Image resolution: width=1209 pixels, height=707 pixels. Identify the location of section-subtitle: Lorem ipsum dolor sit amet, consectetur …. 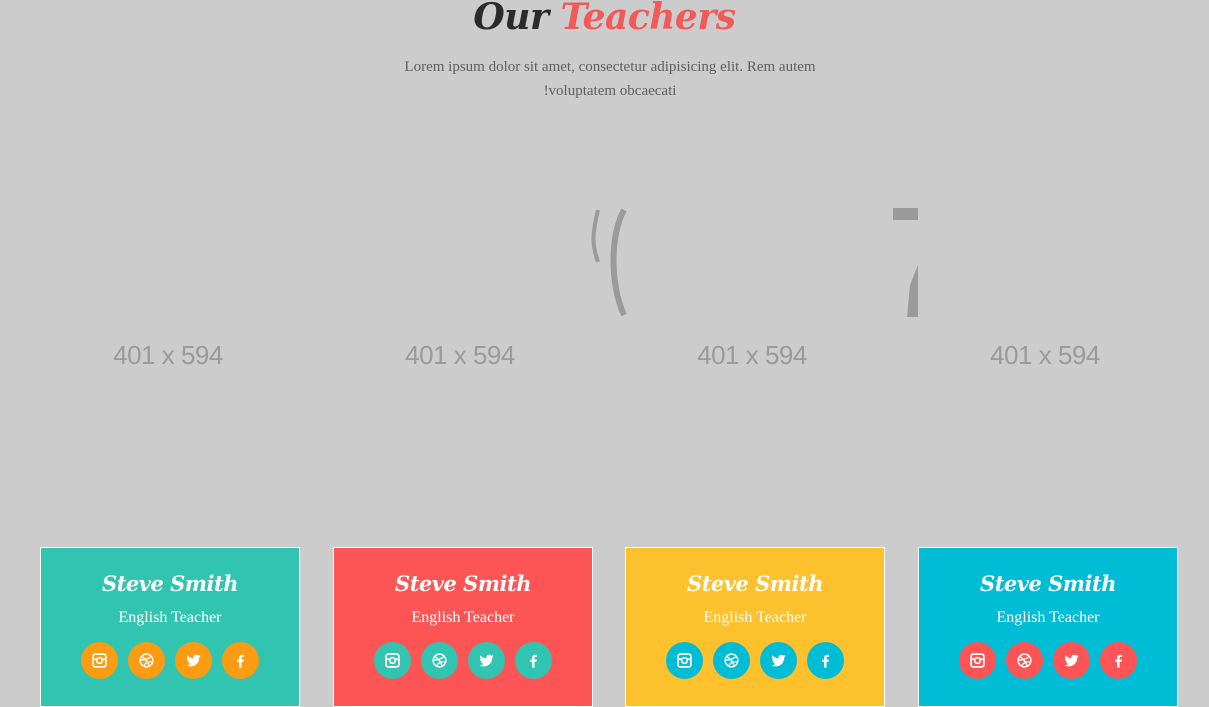
(610, 79).